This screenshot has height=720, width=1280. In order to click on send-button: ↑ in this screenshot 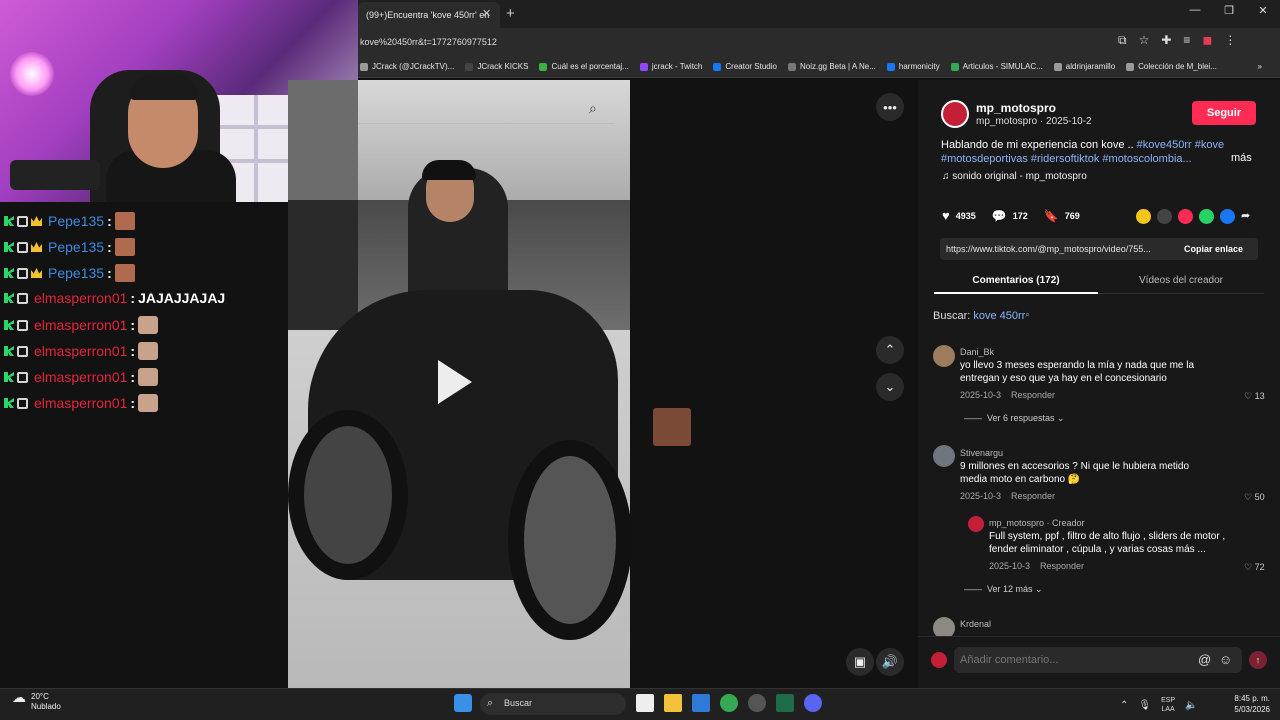, I will do `click(1258, 660)`.